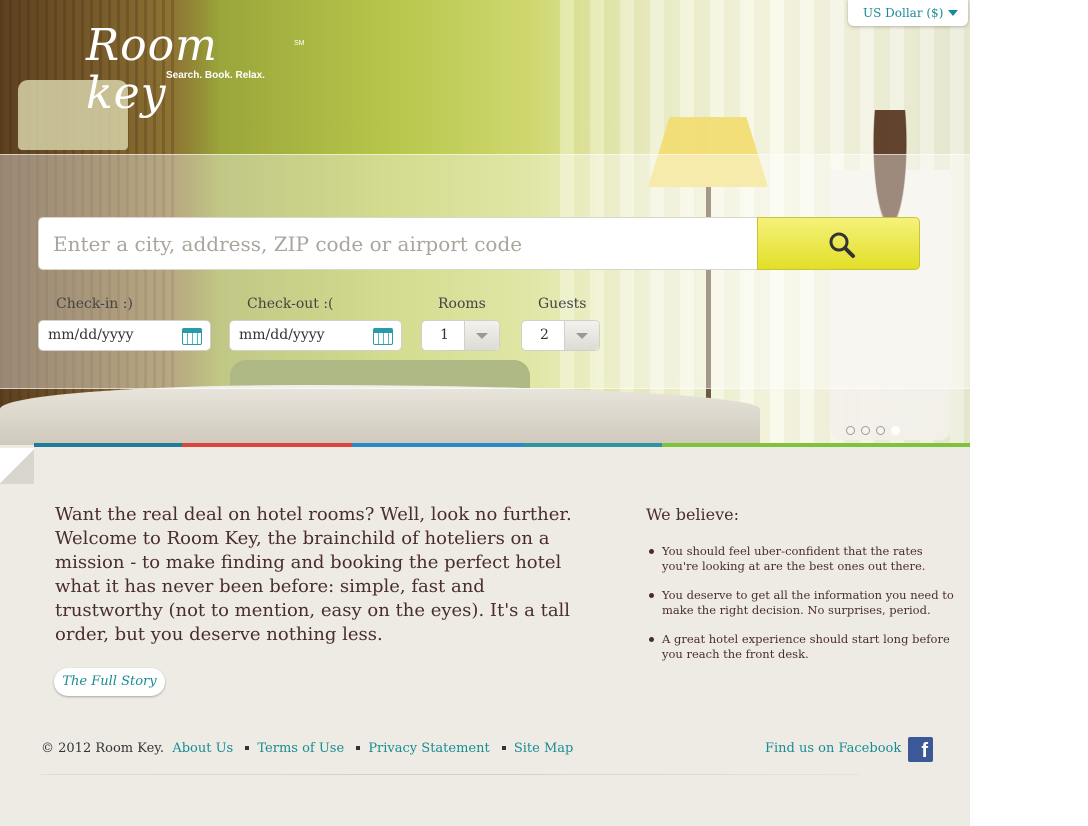 Image resolution: width=1088 pixels, height=826 pixels. I want to click on full-story-button: The Full Story, so click(109, 682).